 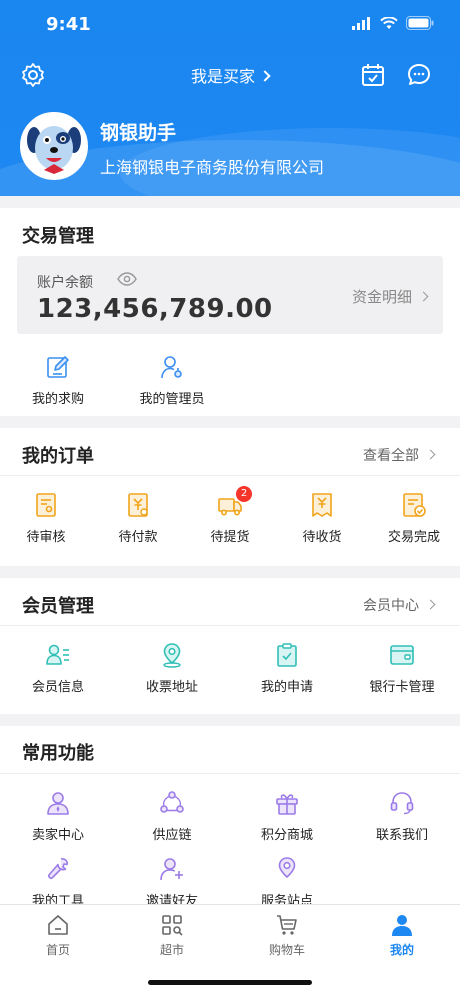 What do you see at coordinates (402, 925) in the screenshot?
I see `profile-icon` at bounding box center [402, 925].